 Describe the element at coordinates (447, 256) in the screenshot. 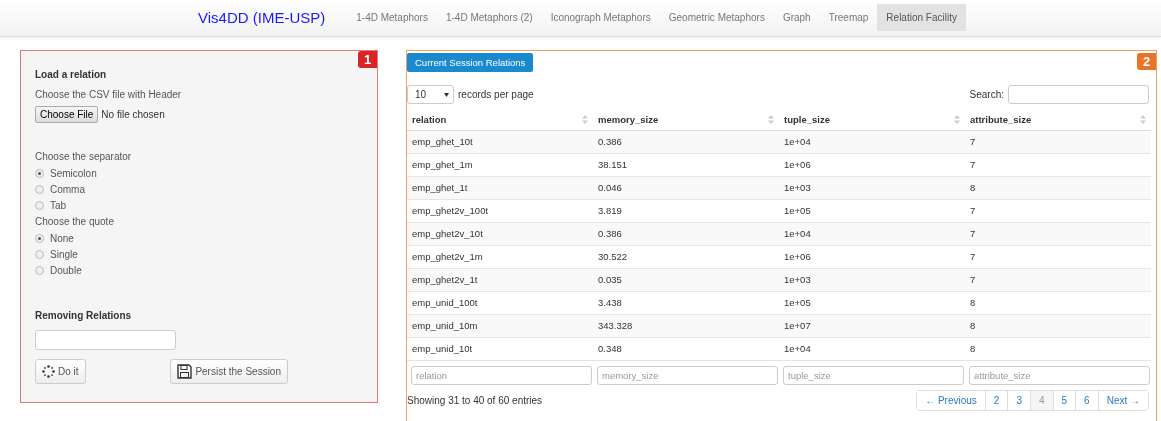

I see `table-cell: emp_ghet2v_1m` at that location.